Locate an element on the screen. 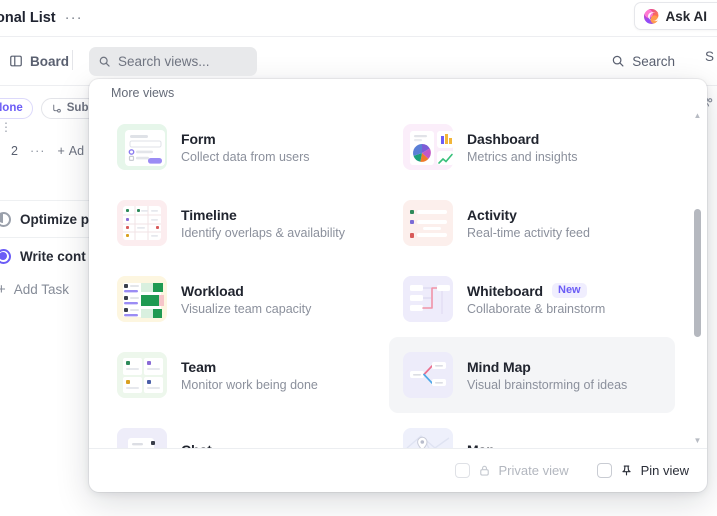 Image resolution: width=717 pixels, height=516 pixels. title-bar: onal List ··· Ask AI is located at coordinates (358, 18).